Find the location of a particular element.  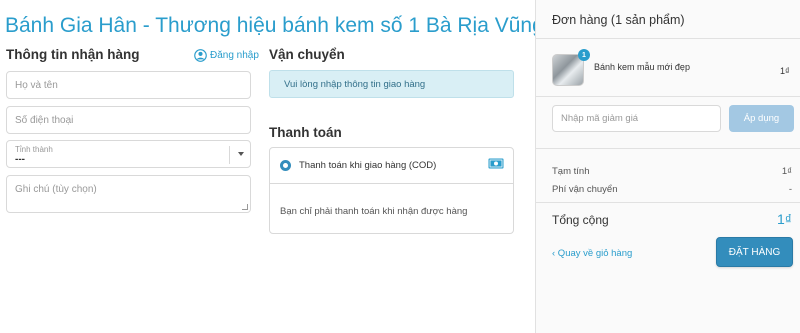

discount-placeholder: Nhập mã giảm giá is located at coordinates (600, 118).